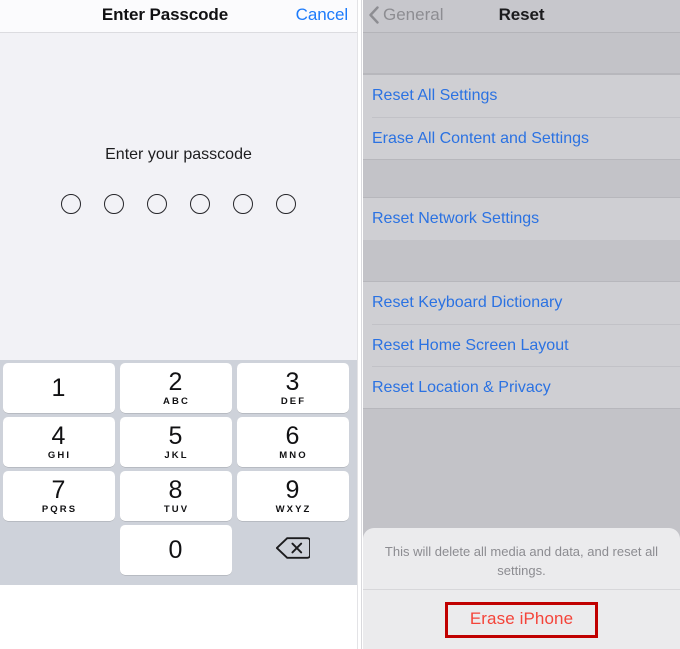  I want to click on cancel-button: Cancel, so click(322, 15).